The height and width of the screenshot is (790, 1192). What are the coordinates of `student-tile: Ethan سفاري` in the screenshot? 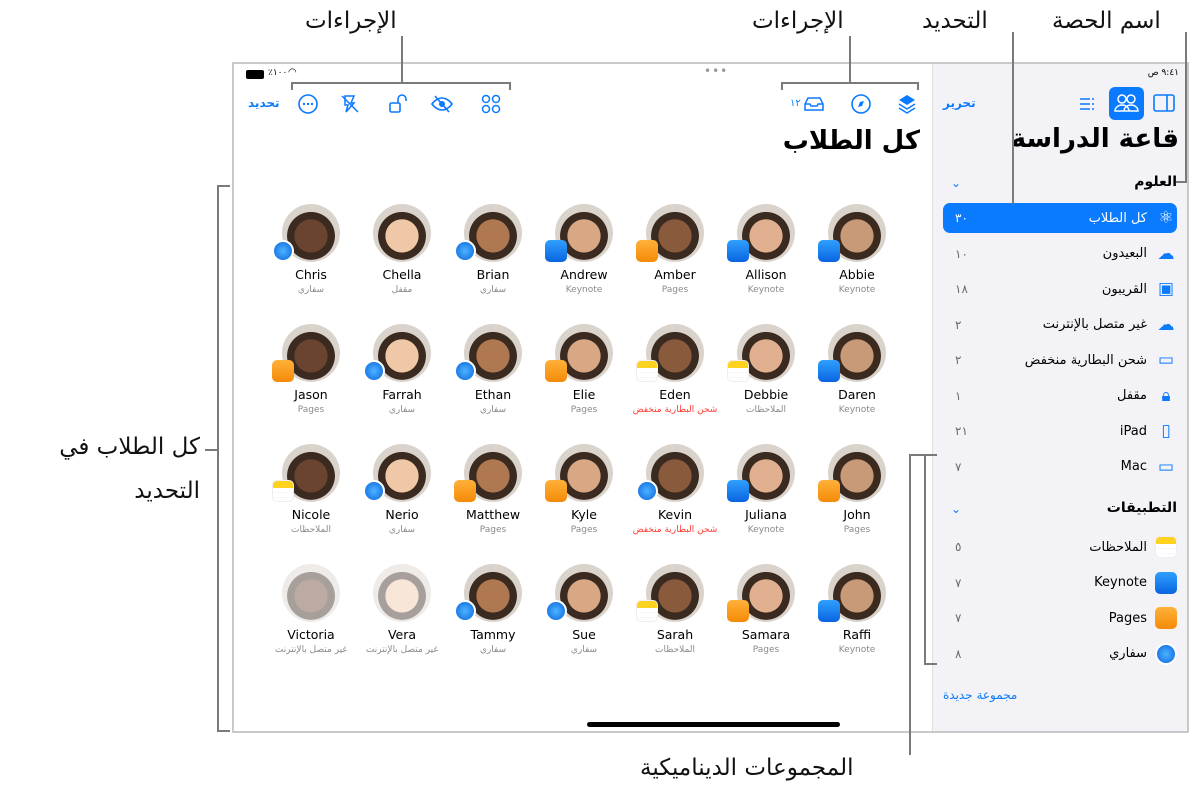 It's located at (493, 369).